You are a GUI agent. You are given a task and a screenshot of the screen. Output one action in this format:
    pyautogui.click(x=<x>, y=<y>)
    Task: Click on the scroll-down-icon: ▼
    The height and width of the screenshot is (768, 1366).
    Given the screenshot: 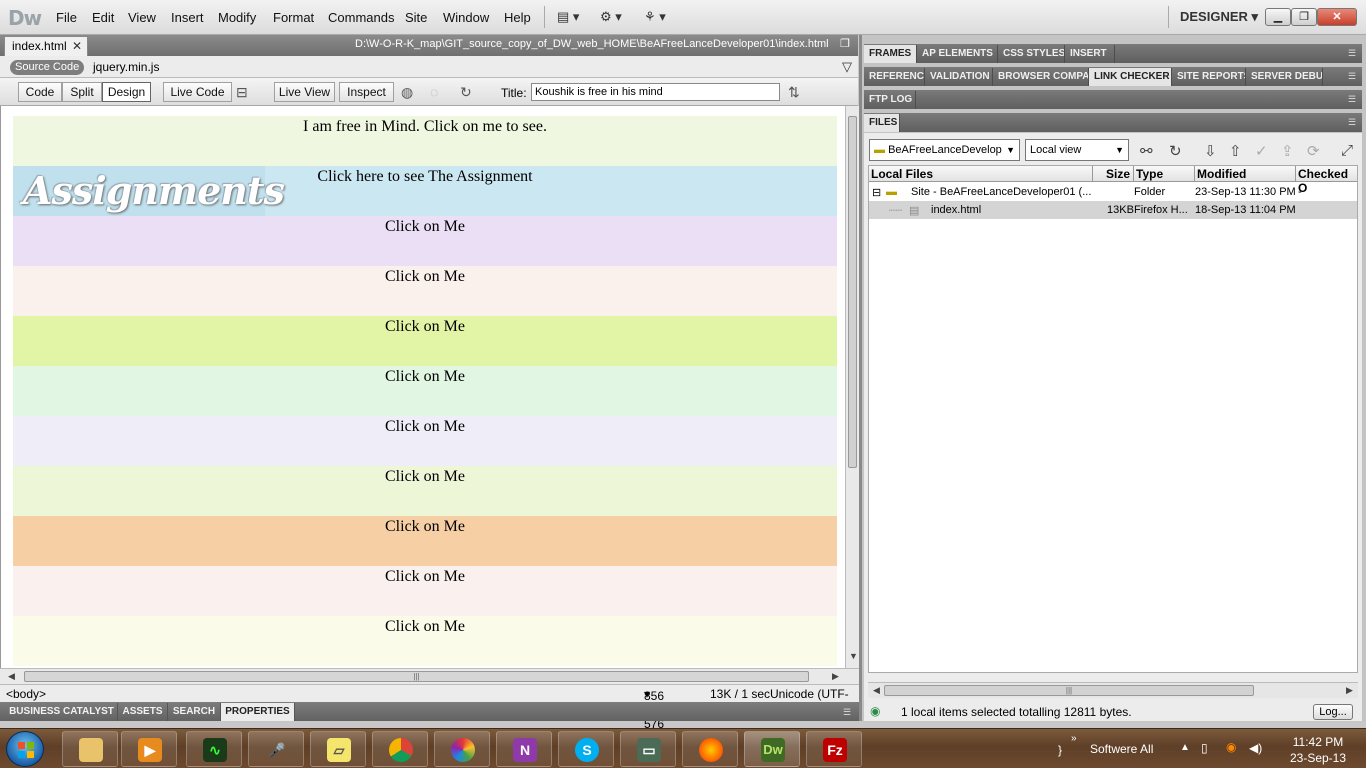 What is the action you would take?
    pyautogui.click(x=853, y=656)
    